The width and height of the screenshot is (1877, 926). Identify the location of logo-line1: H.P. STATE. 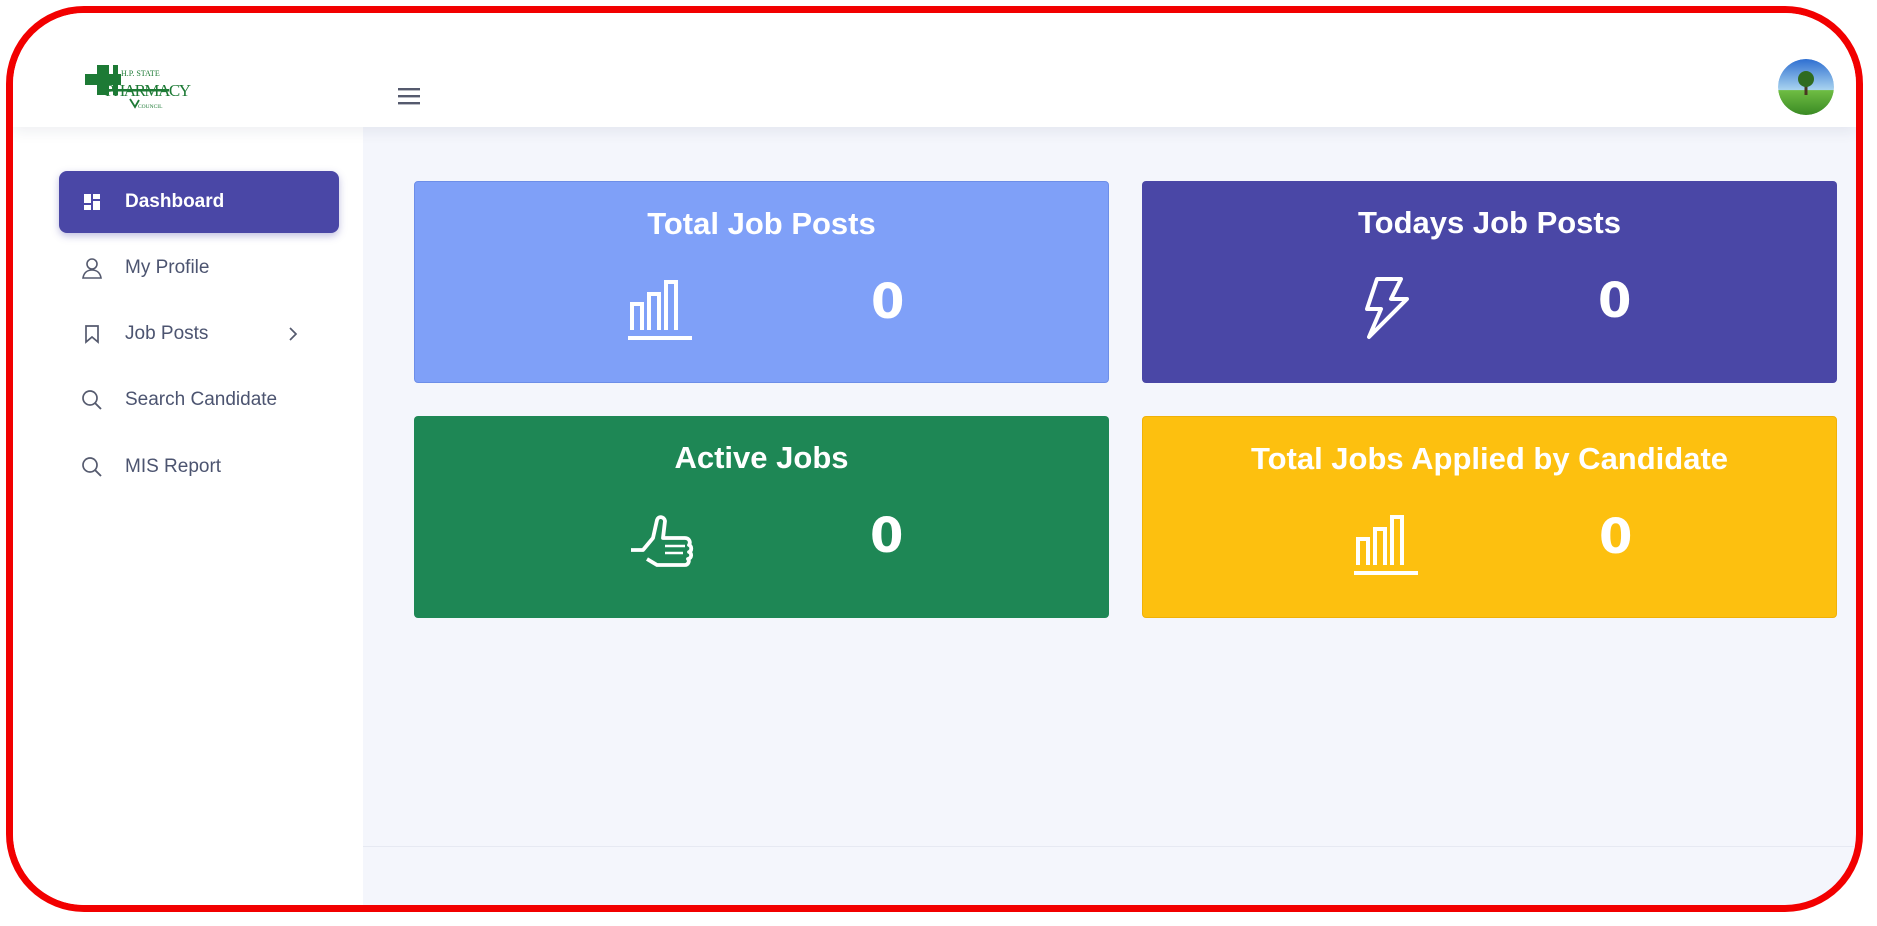
(140, 73).